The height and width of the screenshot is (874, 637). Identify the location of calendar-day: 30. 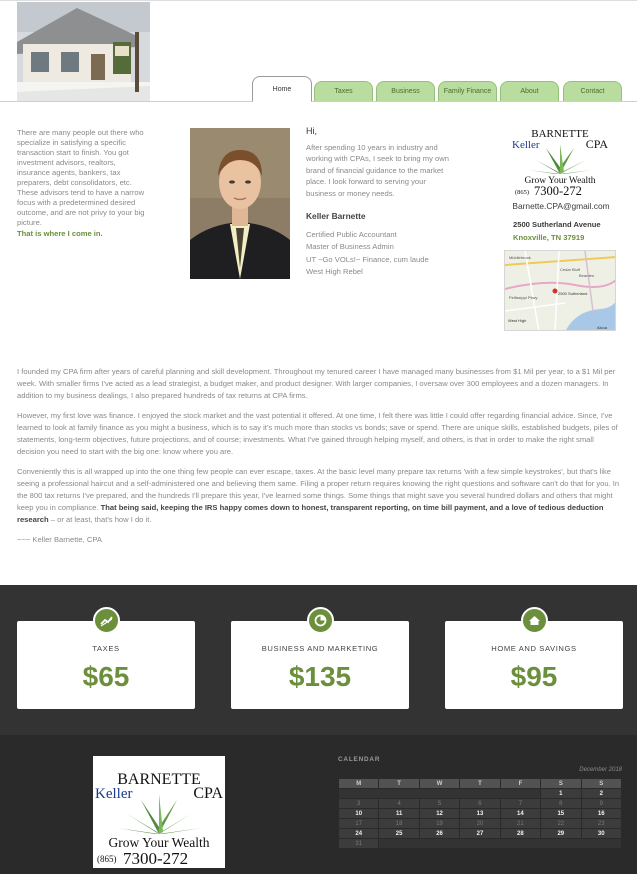
(601, 833).